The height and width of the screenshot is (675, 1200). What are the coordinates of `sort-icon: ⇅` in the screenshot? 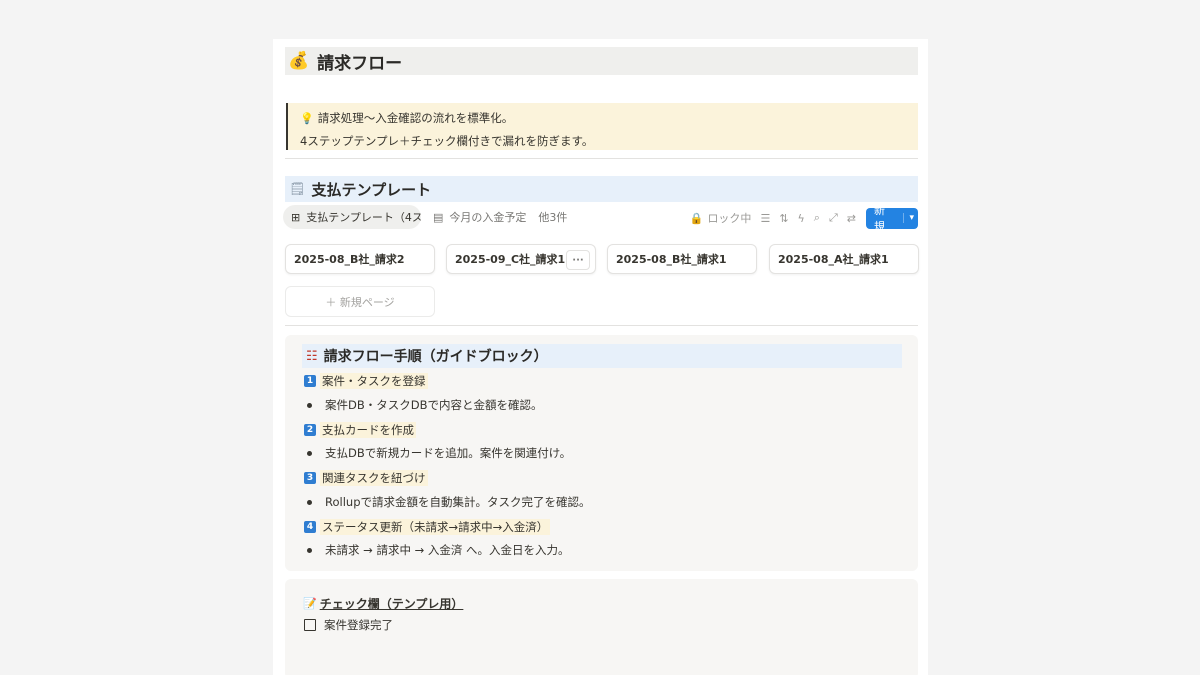 It's located at (783, 218).